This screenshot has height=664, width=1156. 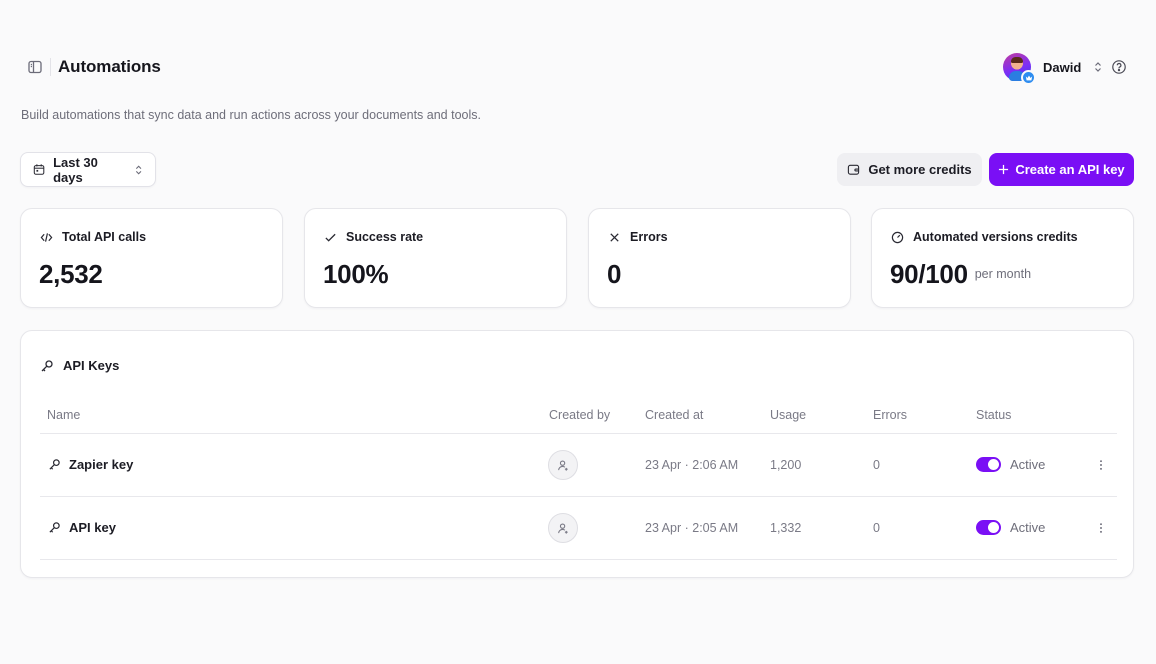 I want to click on stat-label: Errors, so click(x=649, y=237).